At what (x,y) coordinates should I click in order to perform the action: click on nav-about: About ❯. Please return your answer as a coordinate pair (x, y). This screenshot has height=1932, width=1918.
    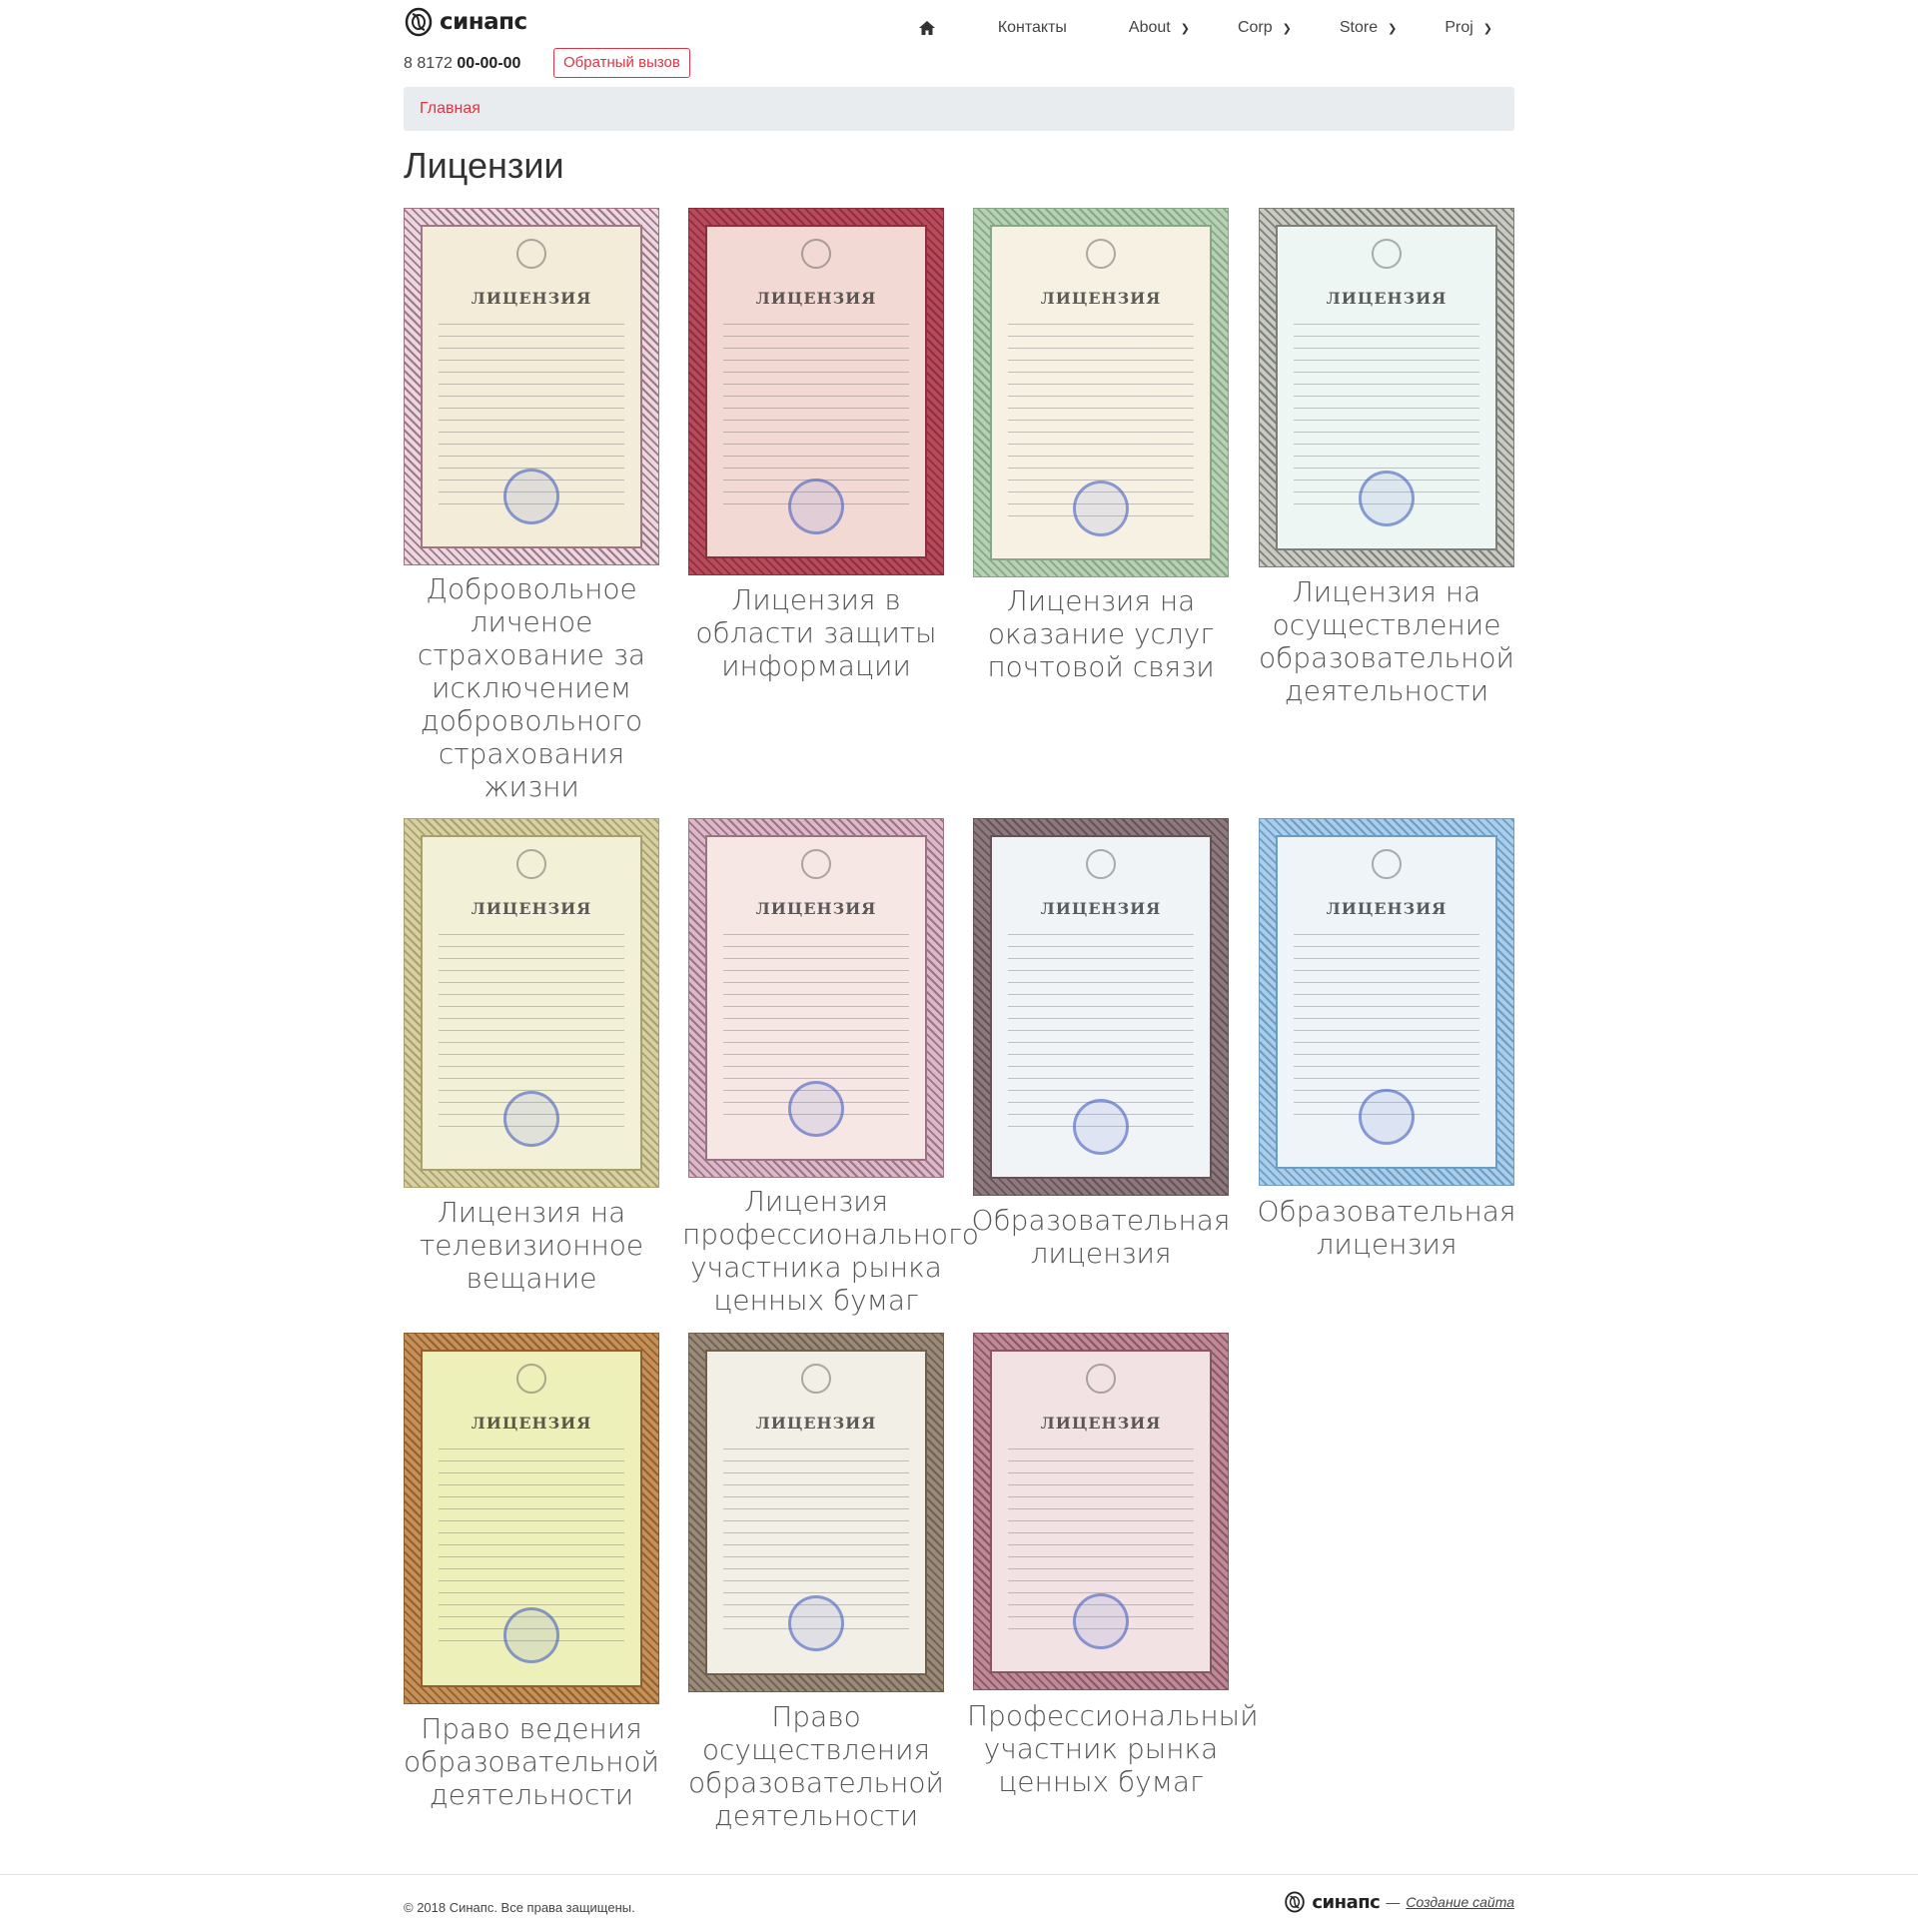
    Looking at the image, I should click on (1159, 28).